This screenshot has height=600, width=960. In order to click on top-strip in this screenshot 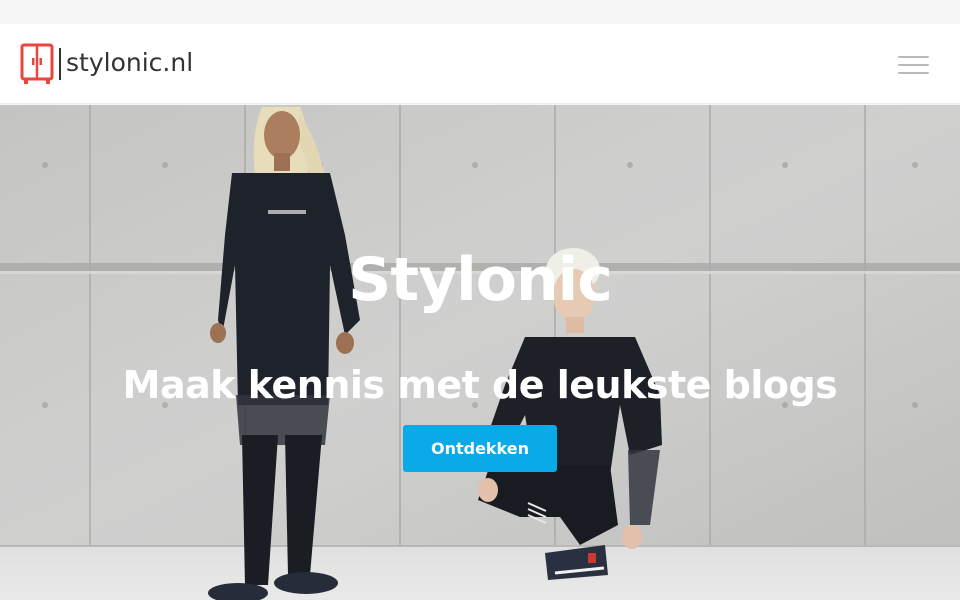, I will do `click(480, 12)`.